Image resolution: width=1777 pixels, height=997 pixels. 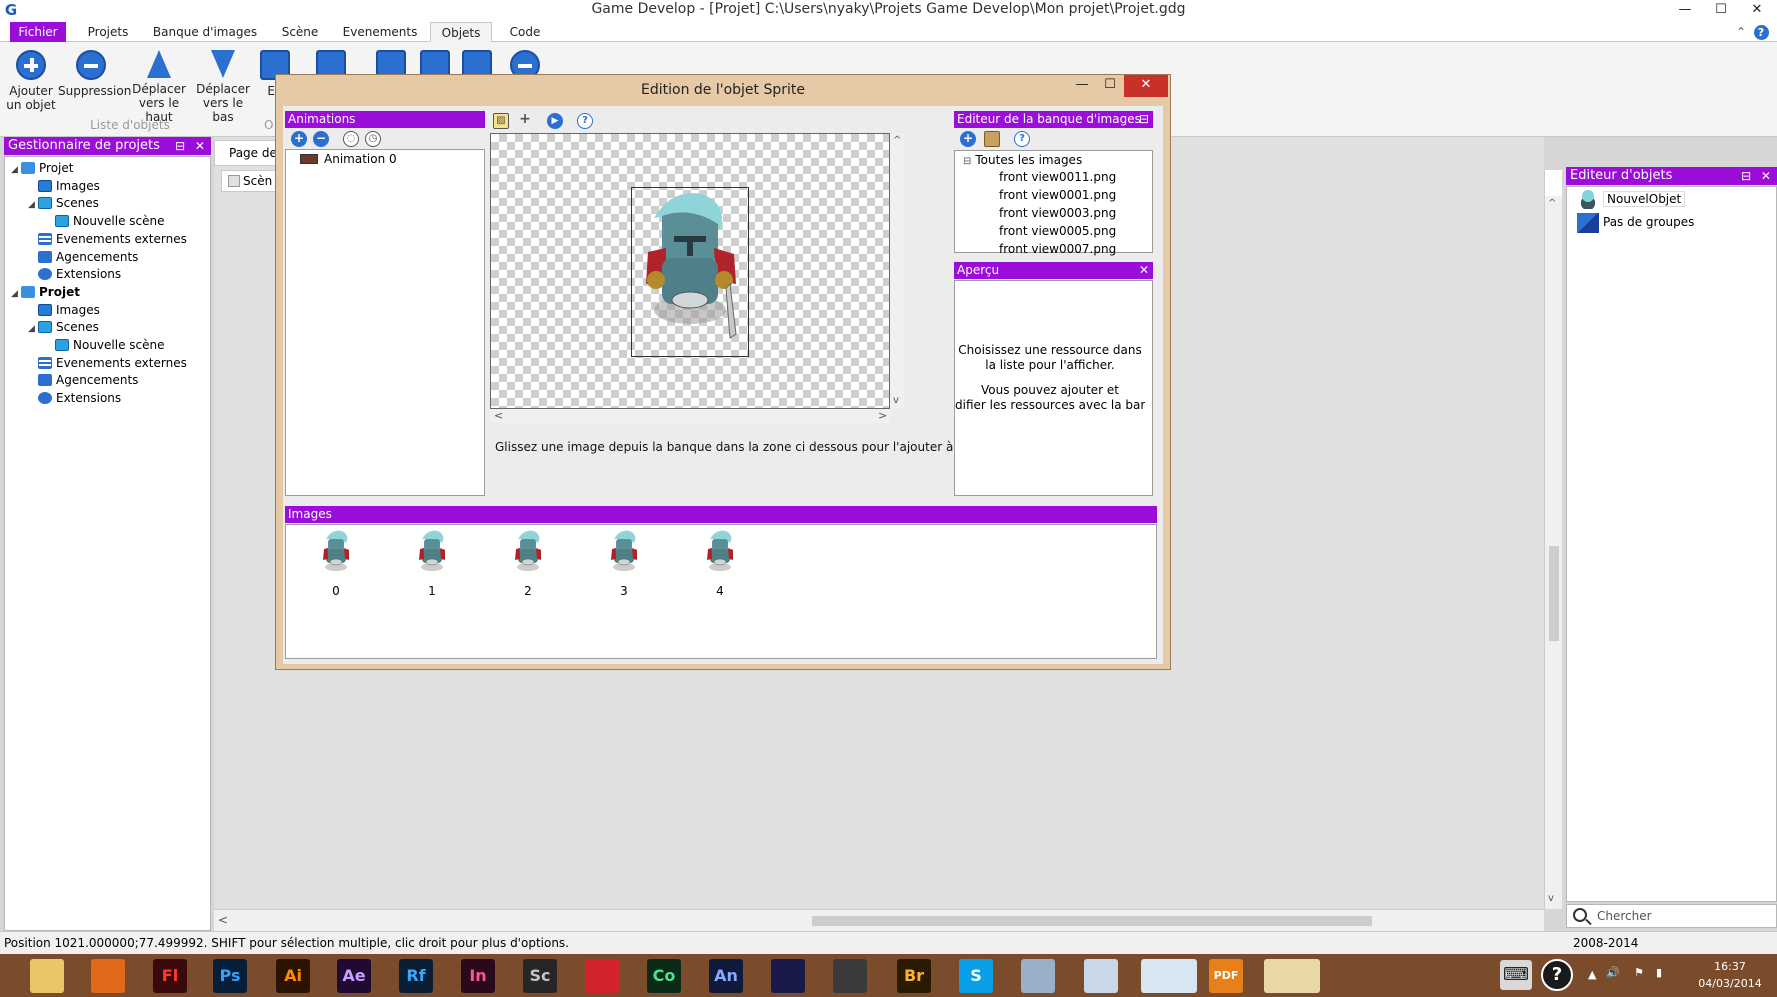 What do you see at coordinates (38, 32) in the screenshot?
I see `tab-fichier: Fichier` at bounding box center [38, 32].